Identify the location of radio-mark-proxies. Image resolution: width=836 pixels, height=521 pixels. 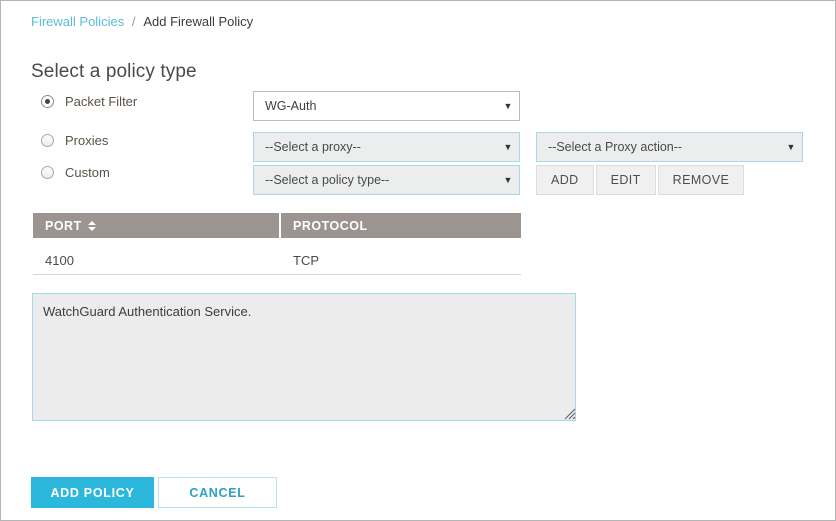
(47, 140).